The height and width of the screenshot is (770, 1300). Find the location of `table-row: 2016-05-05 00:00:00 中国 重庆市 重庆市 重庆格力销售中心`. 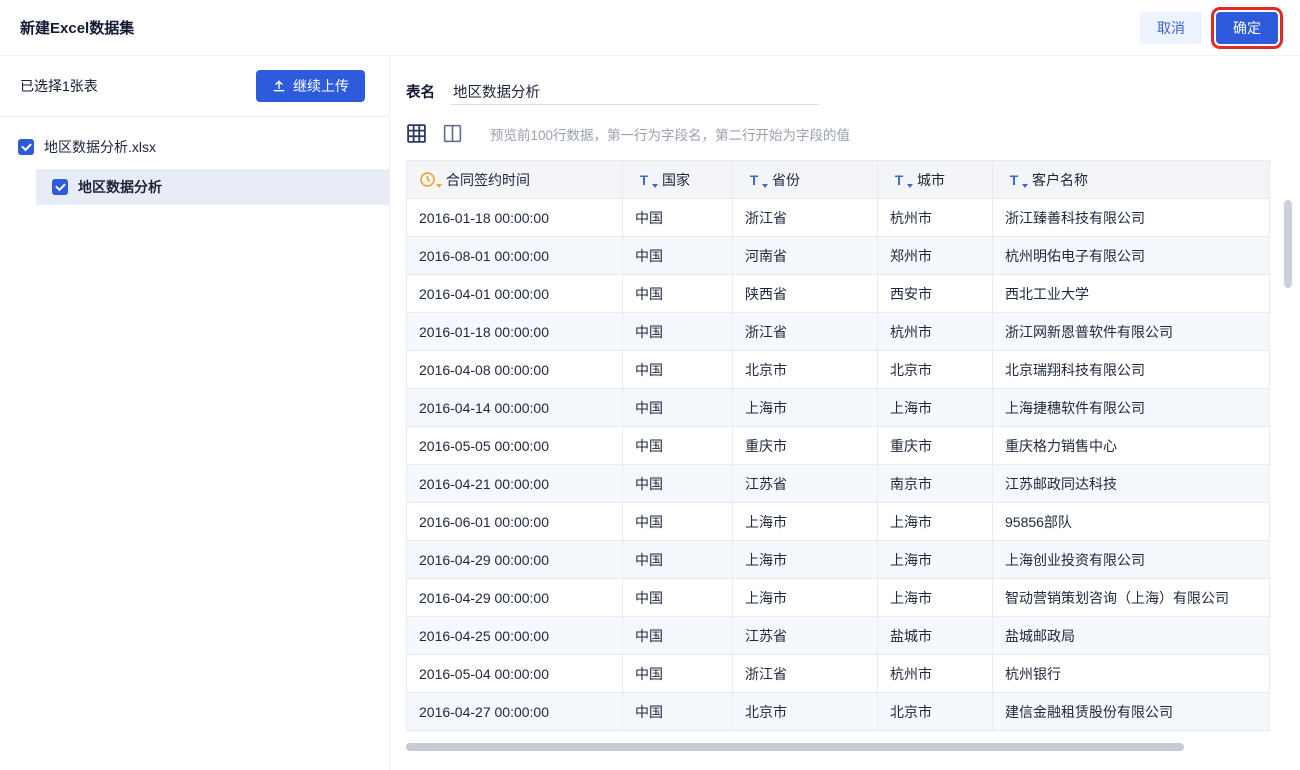

table-row: 2016-05-05 00:00:00 中国 重庆市 重庆市 重庆格力销售中心 is located at coordinates (838, 445).